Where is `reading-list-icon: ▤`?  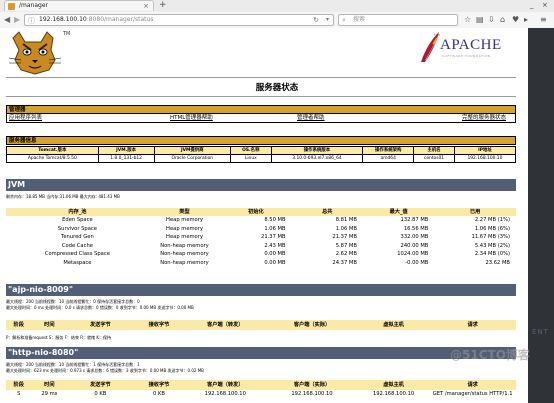 reading-list-icon: ▤ is located at coordinates (480, 20).